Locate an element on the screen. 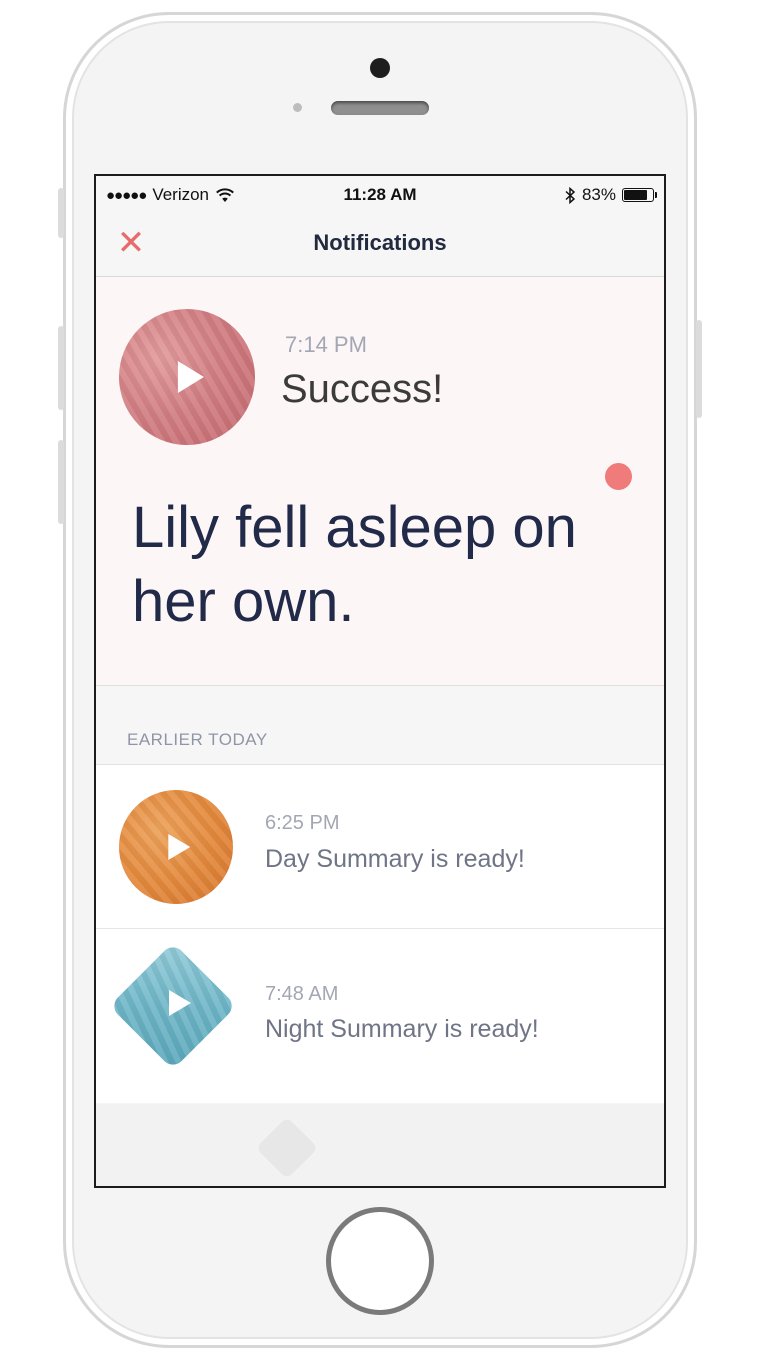 The width and height of the screenshot is (760, 1362). diamond-placeholder-icon is located at coordinates (287, 1148).